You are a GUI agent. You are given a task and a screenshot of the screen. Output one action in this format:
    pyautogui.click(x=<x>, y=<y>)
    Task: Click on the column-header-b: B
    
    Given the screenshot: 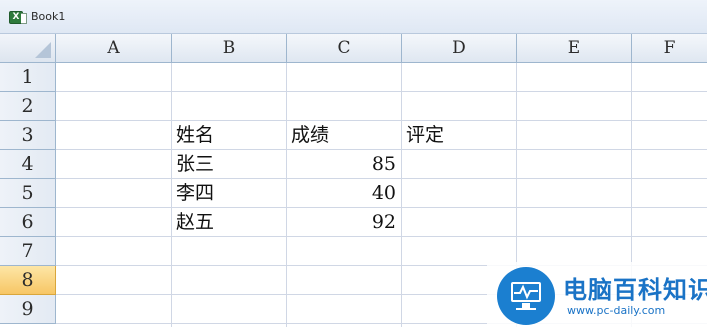 What is the action you would take?
    pyautogui.click(x=229, y=48)
    